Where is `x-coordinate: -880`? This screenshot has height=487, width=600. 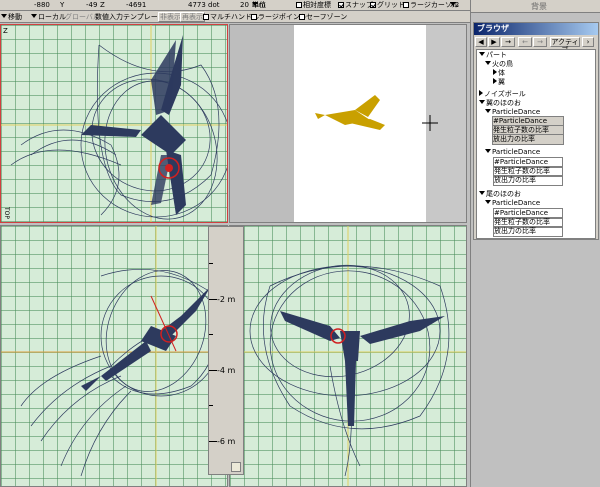 x-coordinate: -880 is located at coordinates (42, 5).